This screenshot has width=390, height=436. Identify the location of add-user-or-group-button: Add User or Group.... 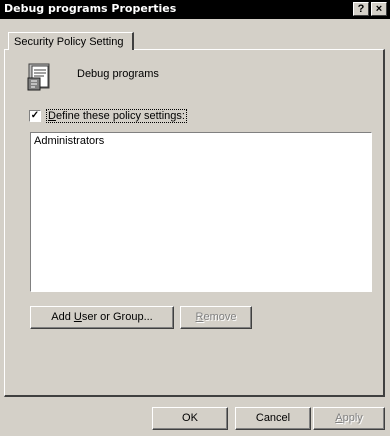
(102, 317).